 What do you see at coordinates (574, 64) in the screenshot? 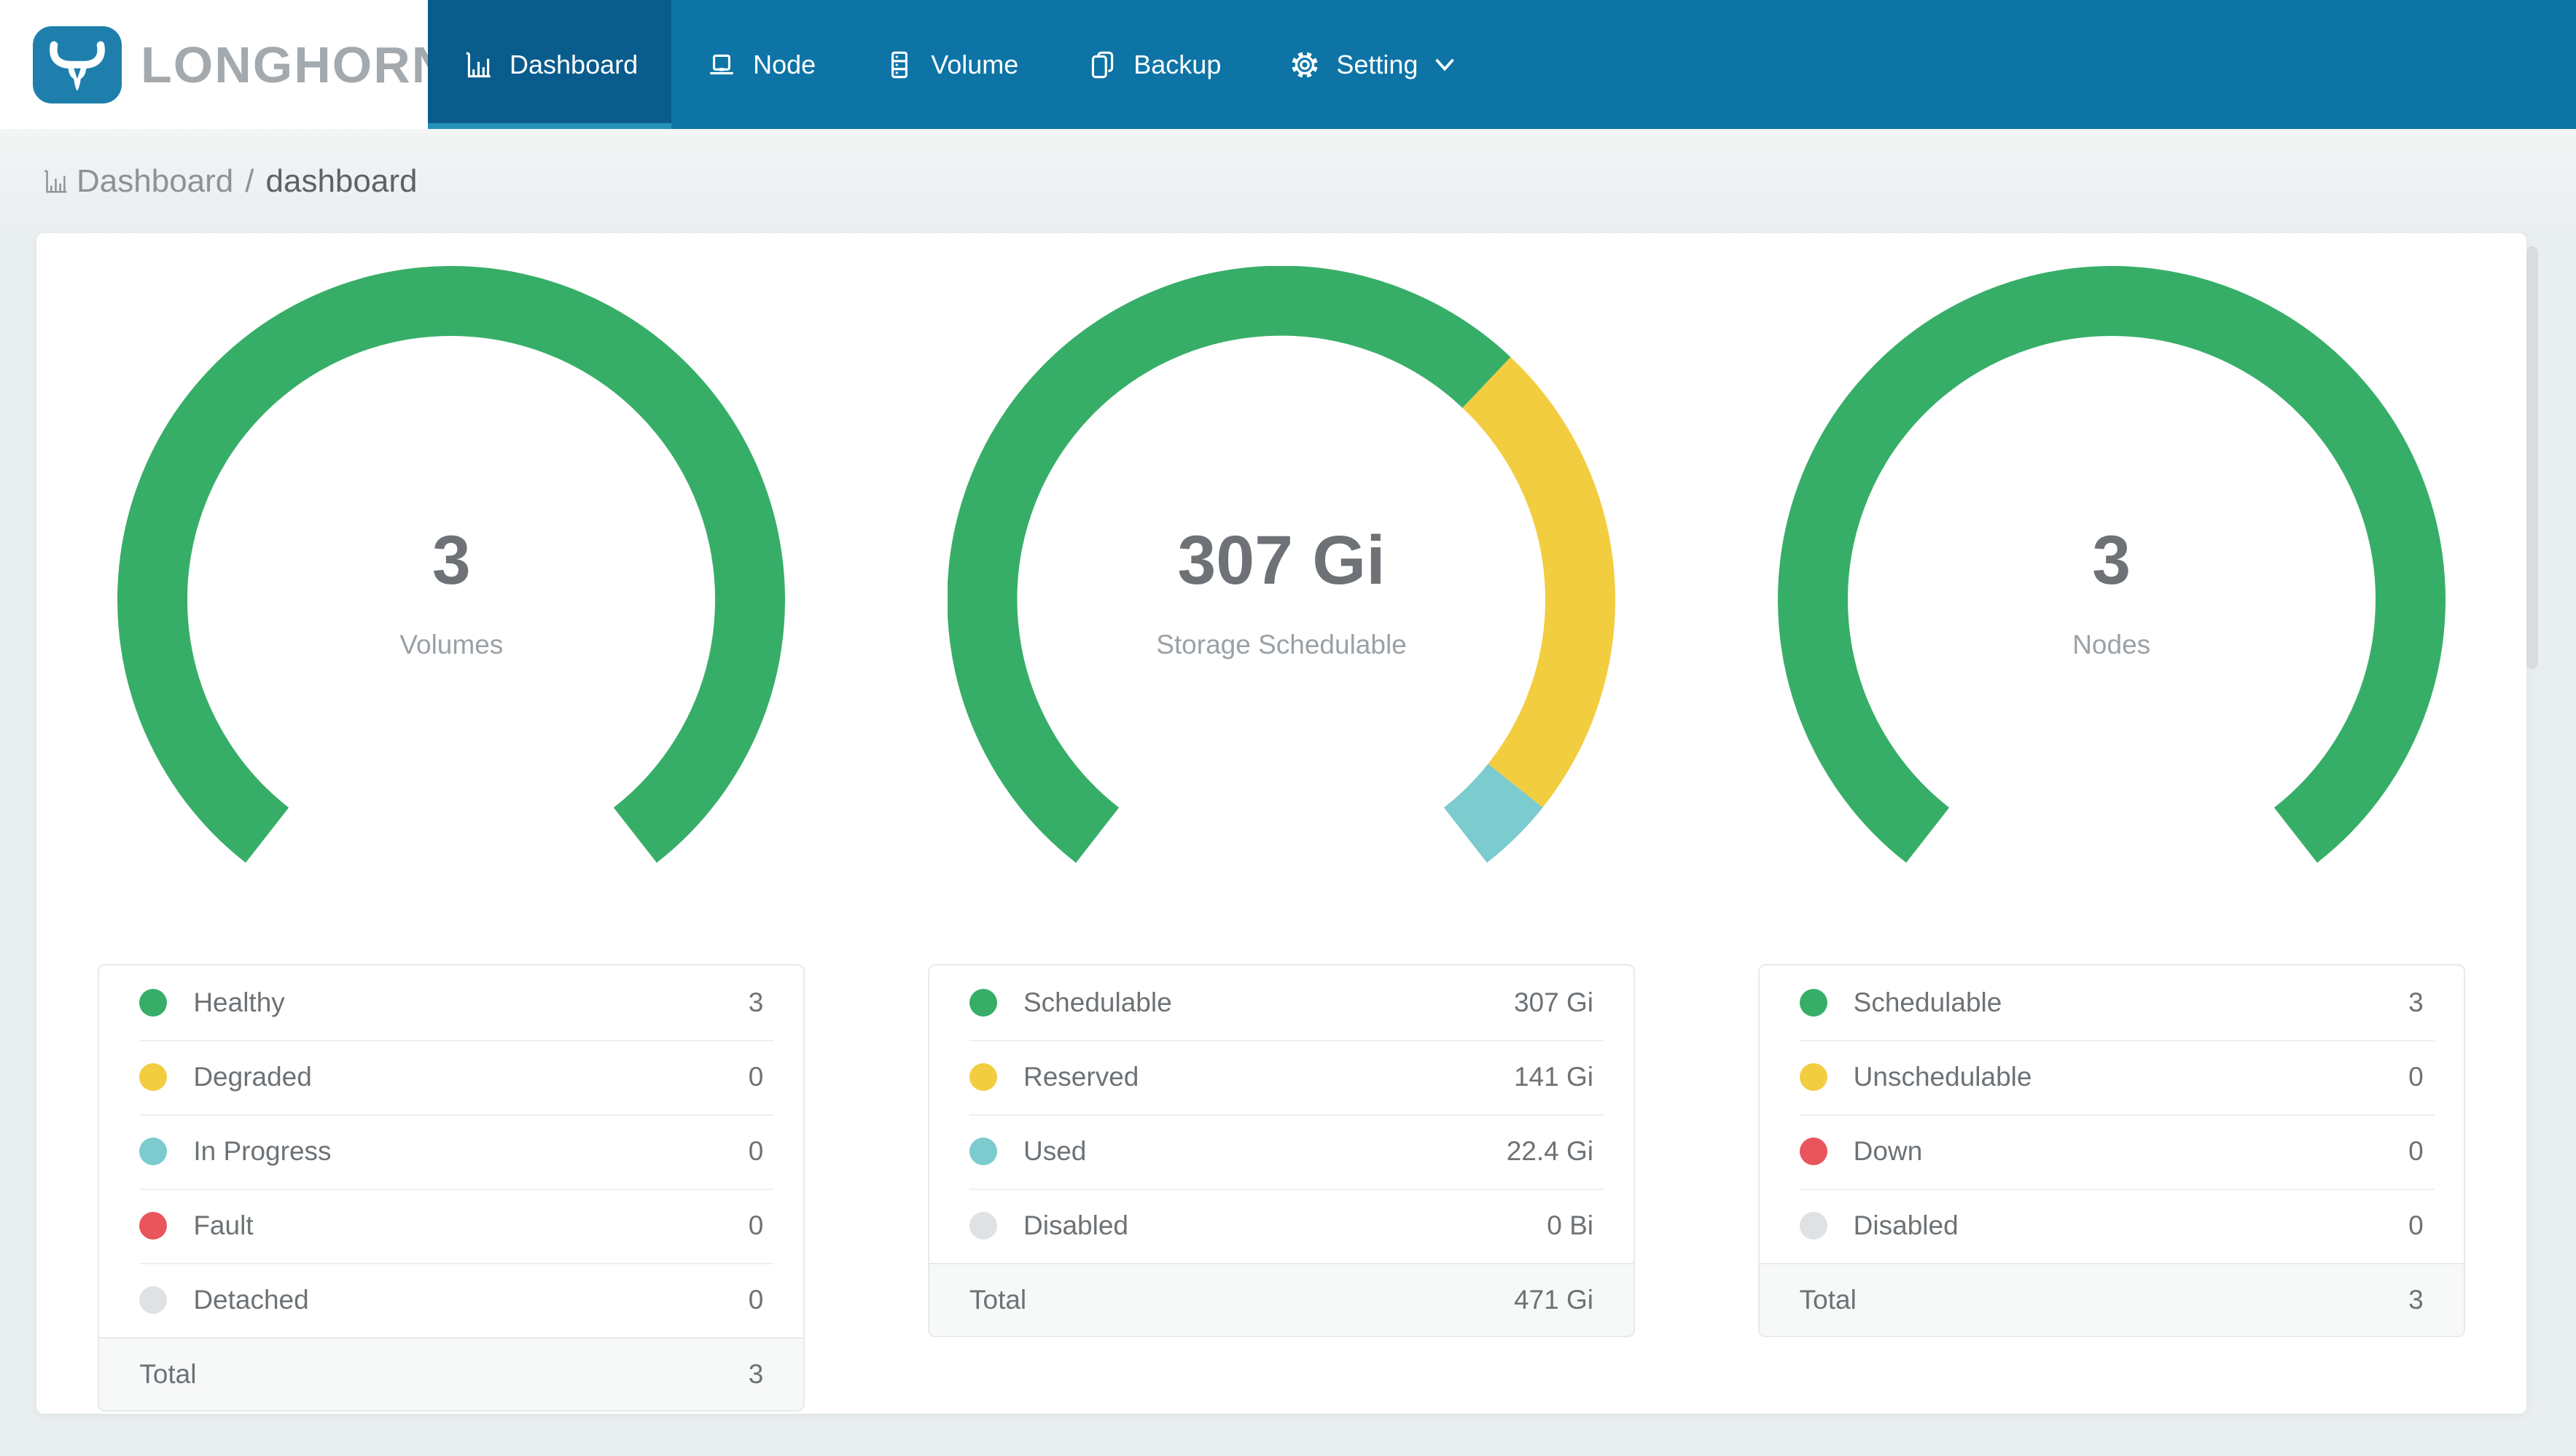
I see `nav-item-label: Dashboard` at bounding box center [574, 64].